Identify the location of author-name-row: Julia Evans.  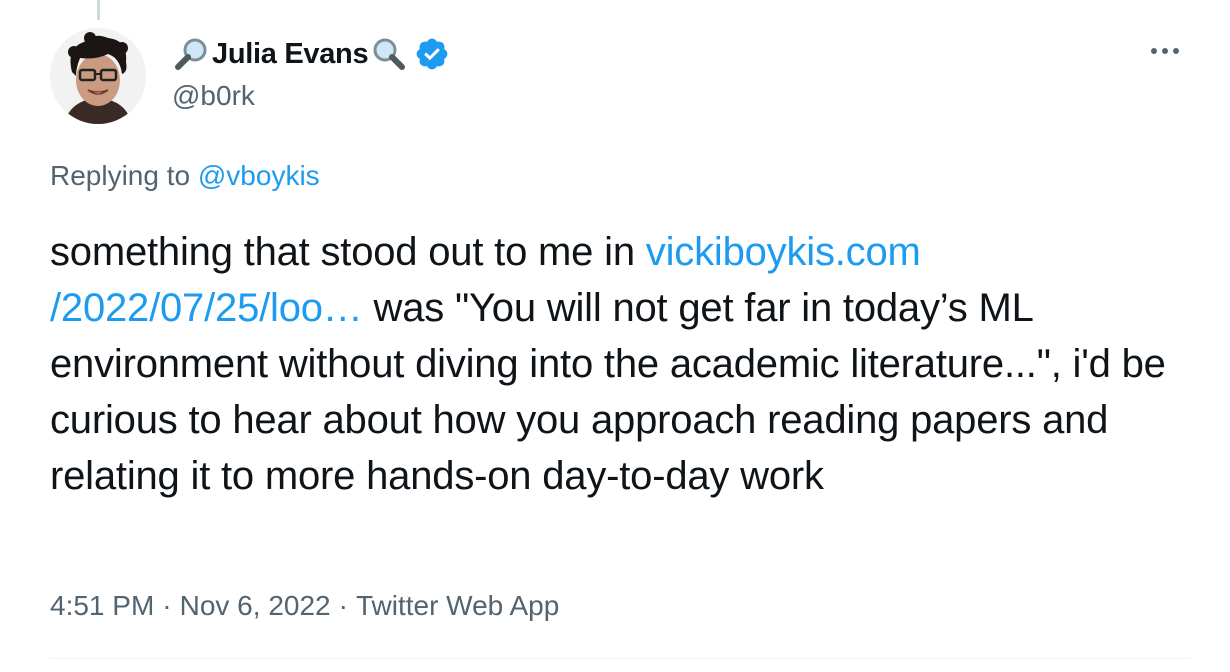
(311, 54).